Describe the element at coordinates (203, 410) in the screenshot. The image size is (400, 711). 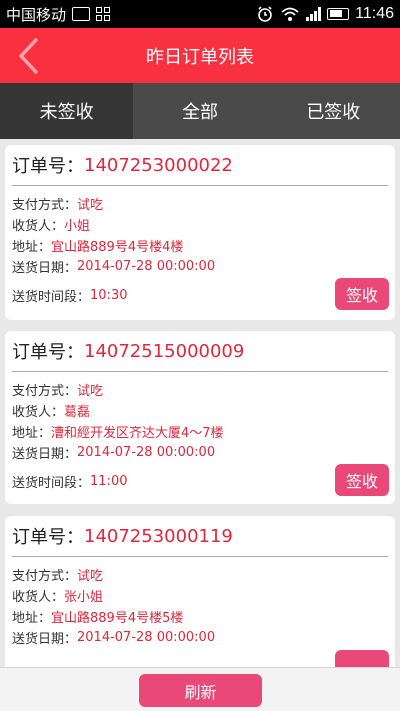
I see `receiver-row: 收货人： 葛磊` at that location.